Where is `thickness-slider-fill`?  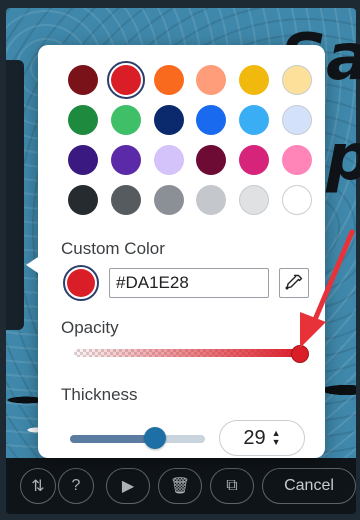
thickness-slider-fill is located at coordinates (113, 439).